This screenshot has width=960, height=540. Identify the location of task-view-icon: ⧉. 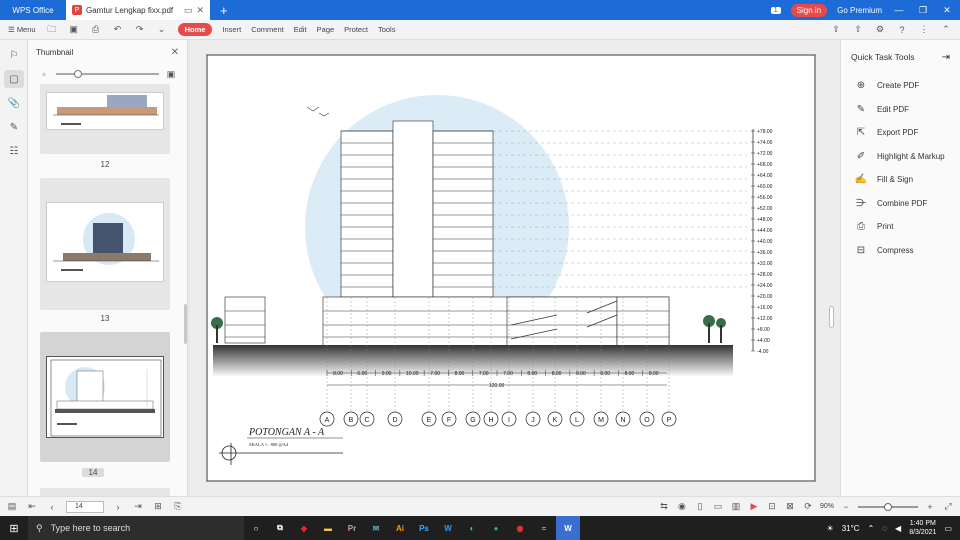
(280, 528).